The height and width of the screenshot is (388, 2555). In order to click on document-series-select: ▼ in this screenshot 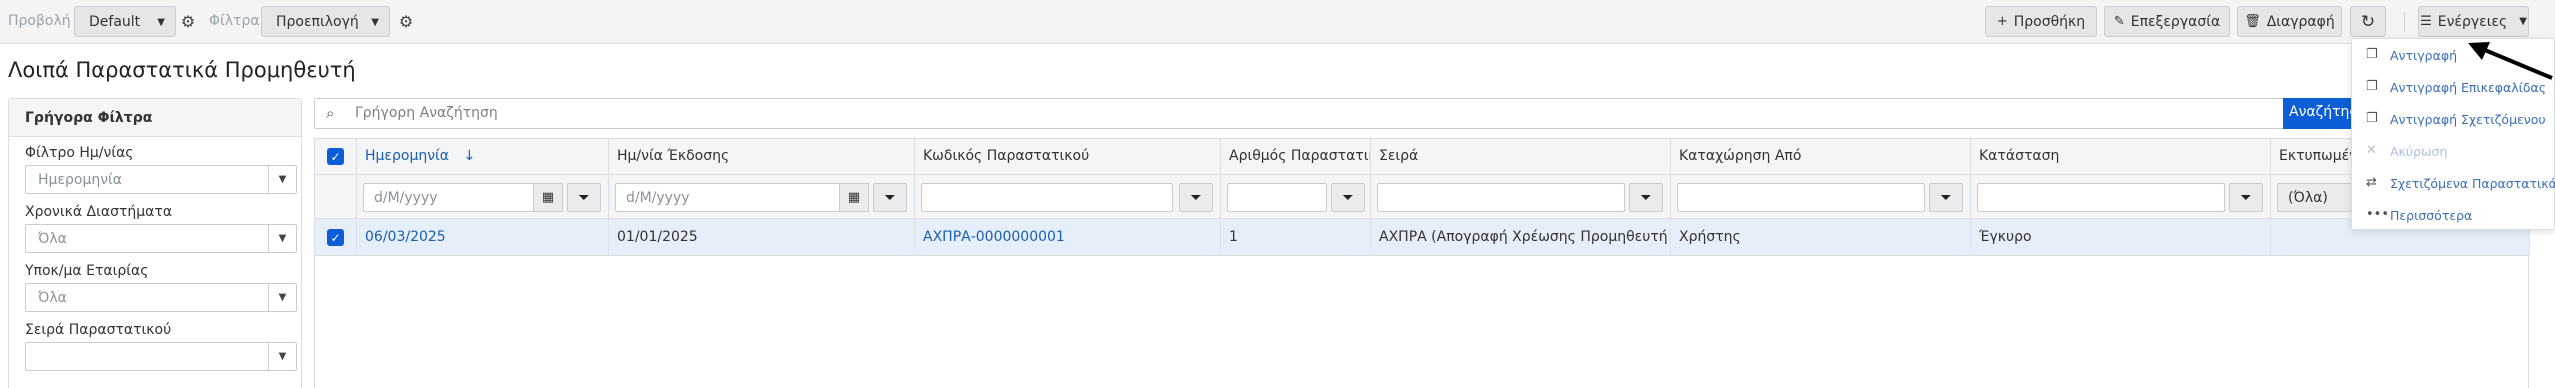, I will do `click(161, 356)`.